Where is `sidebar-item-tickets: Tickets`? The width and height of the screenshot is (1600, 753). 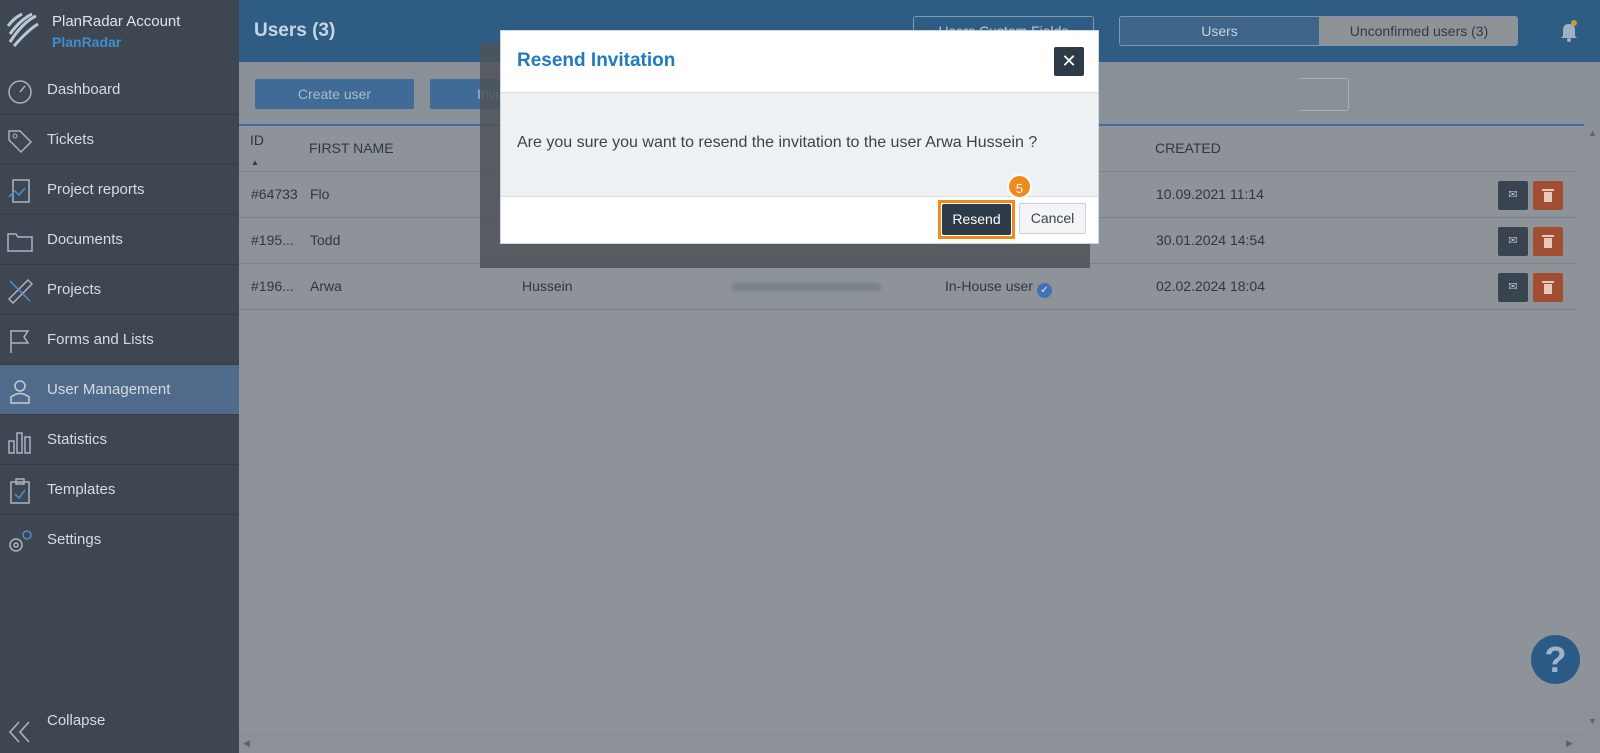
sidebar-item-tickets: Tickets is located at coordinates (119, 140).